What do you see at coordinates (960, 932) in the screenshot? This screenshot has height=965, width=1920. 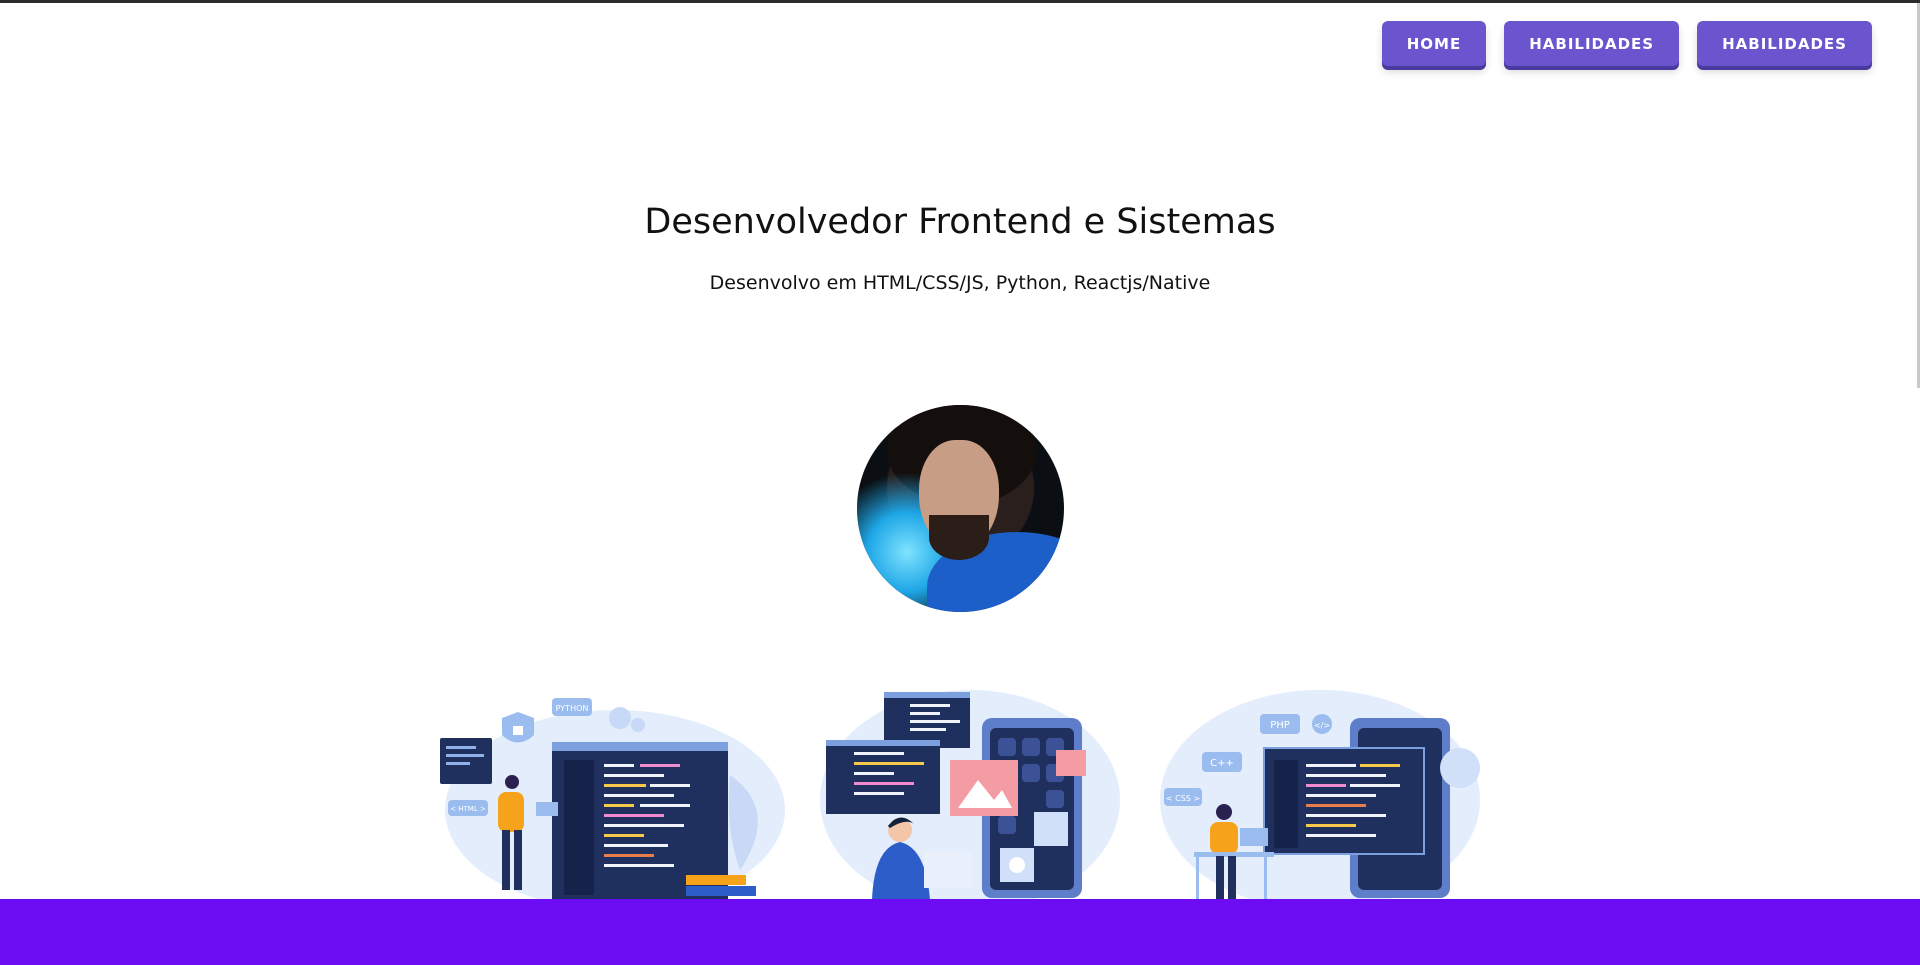 I see `footer-bar` at bounding box center [960, 932].